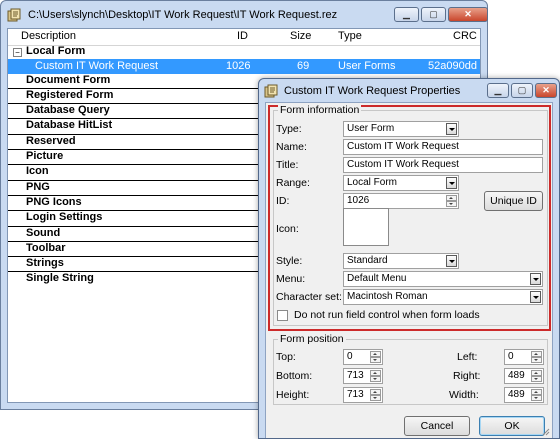 The width and height of the screenshot is (560, 439). Describe the element at coordinates (401, 183) in the screenshot. I see `range-select: Local Form` at that location.